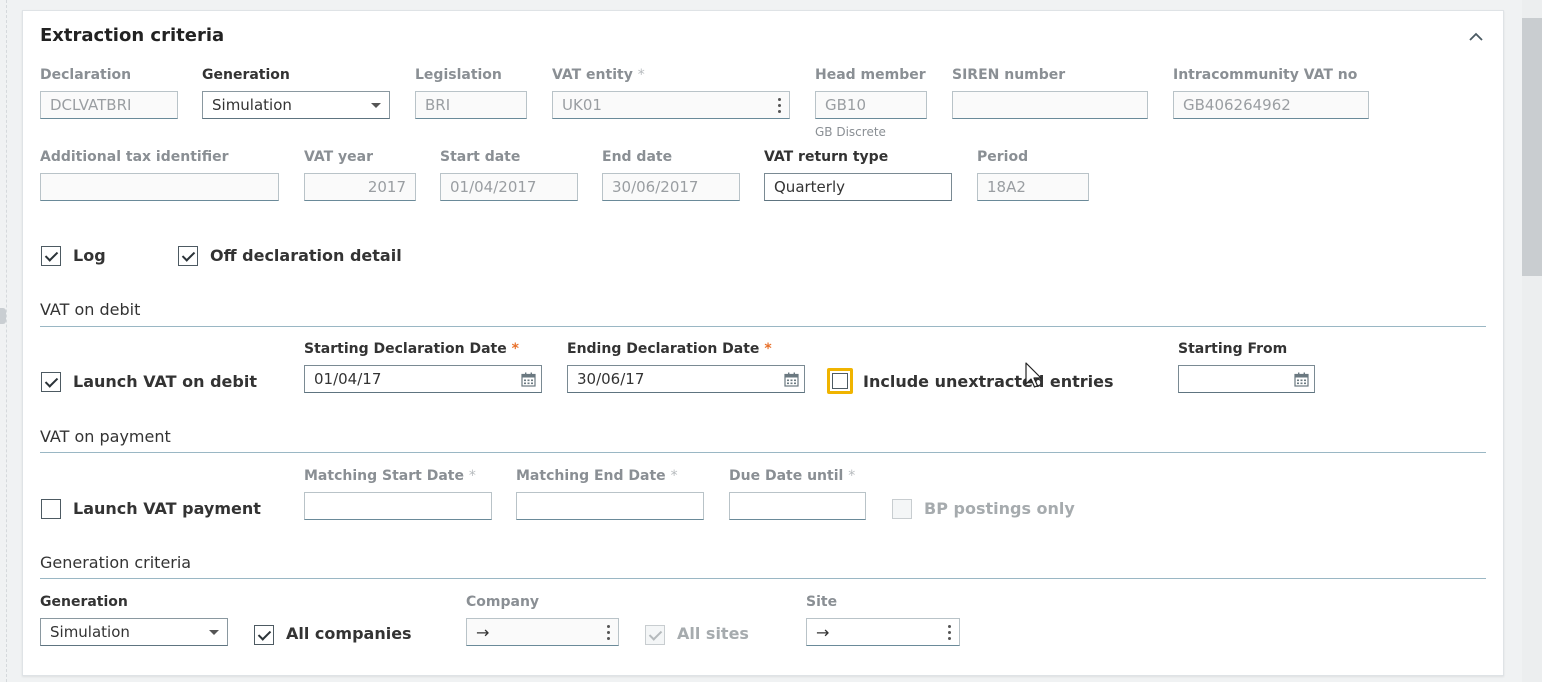  I want to click on head-member-description: GB Discrete, so click(850, 132).